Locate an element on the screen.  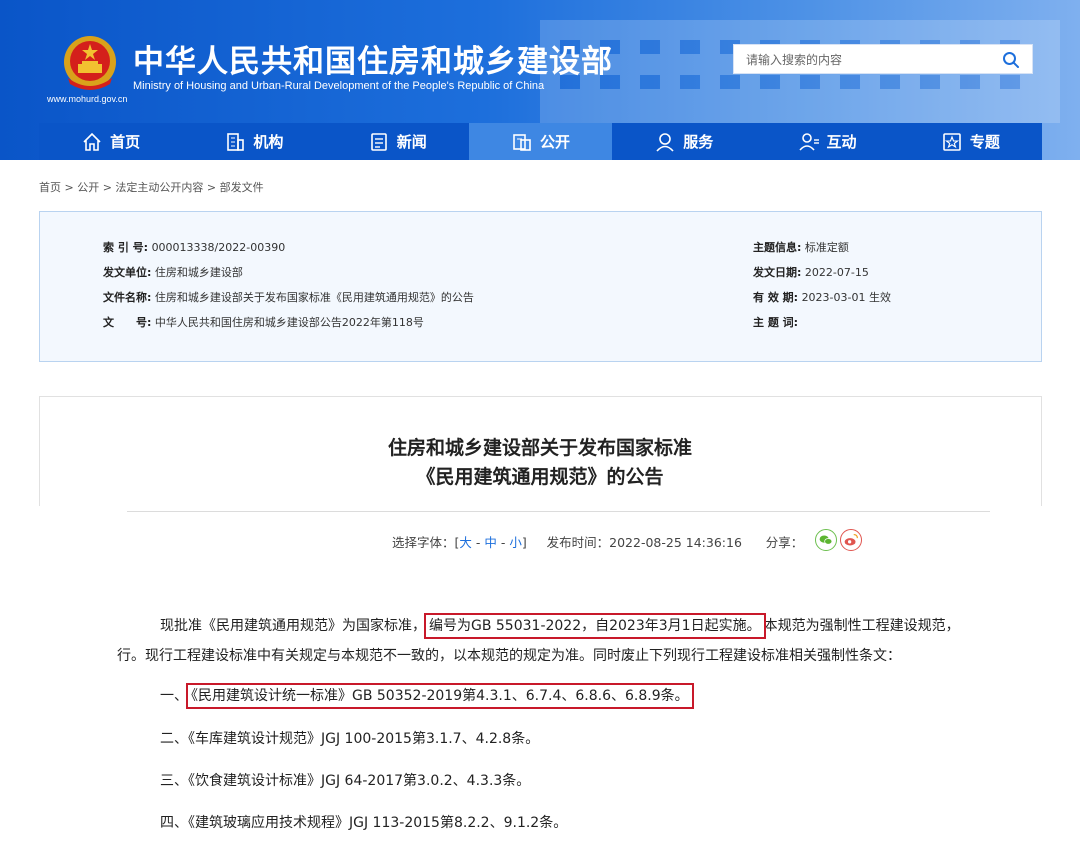
service-icon is located at coordinates (665, 142).